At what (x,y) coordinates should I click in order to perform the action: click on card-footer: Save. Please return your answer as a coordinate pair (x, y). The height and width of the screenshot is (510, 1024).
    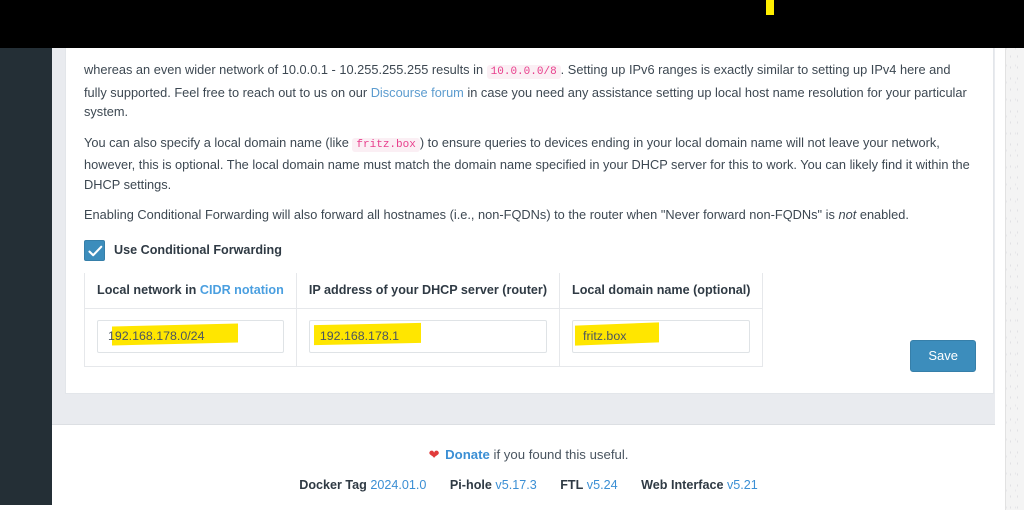
    Looking at the image, I should click on (529, 362).